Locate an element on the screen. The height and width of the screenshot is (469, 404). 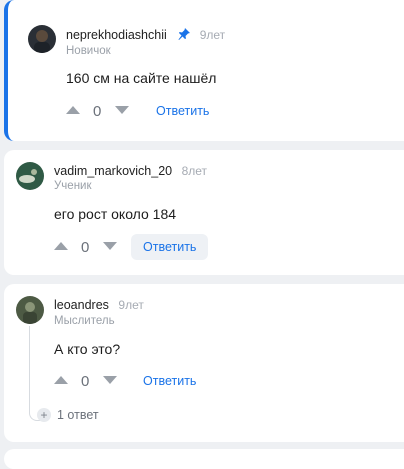
user-rank: Новичок is located at coordinates (88, 51).